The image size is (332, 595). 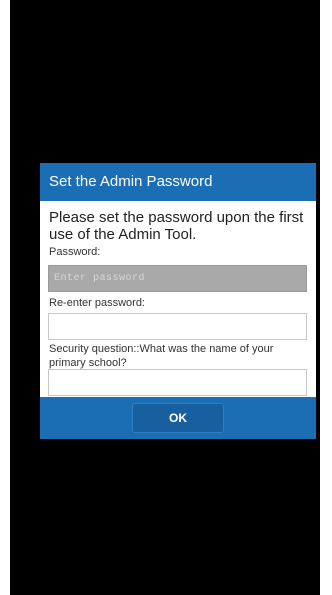 What do you see at coordinates (177, 278) in the screenshot?
I see `password-input` at bounding box center [177, 278].